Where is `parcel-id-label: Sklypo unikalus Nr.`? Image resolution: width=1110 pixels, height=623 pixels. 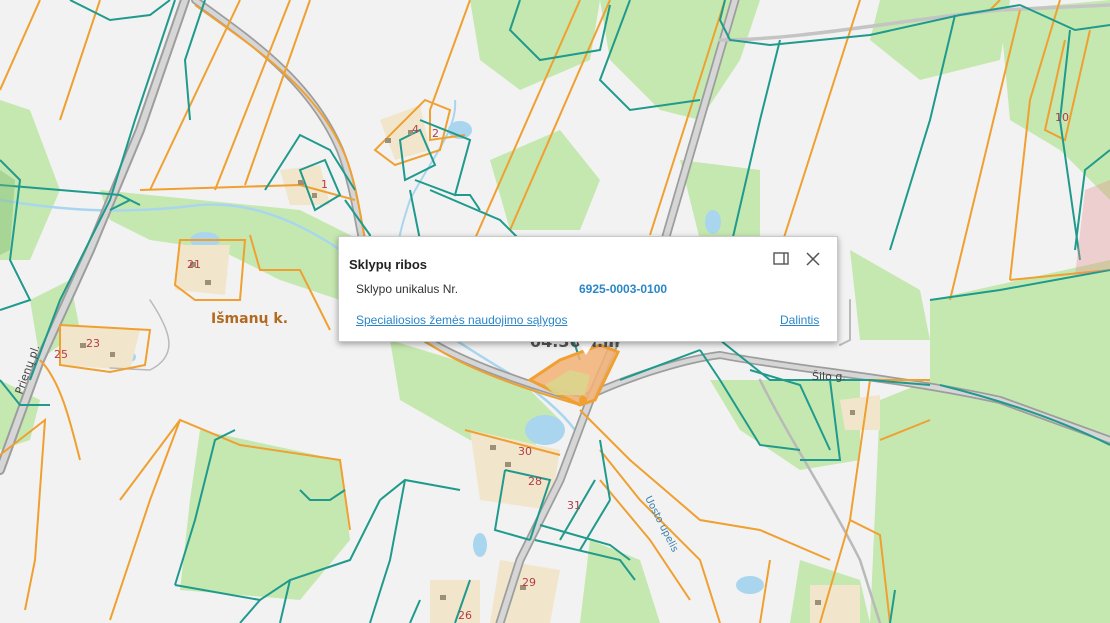
parcel-id-label: Sklypo unikalus Nr. is located at coordinates (407, 289).